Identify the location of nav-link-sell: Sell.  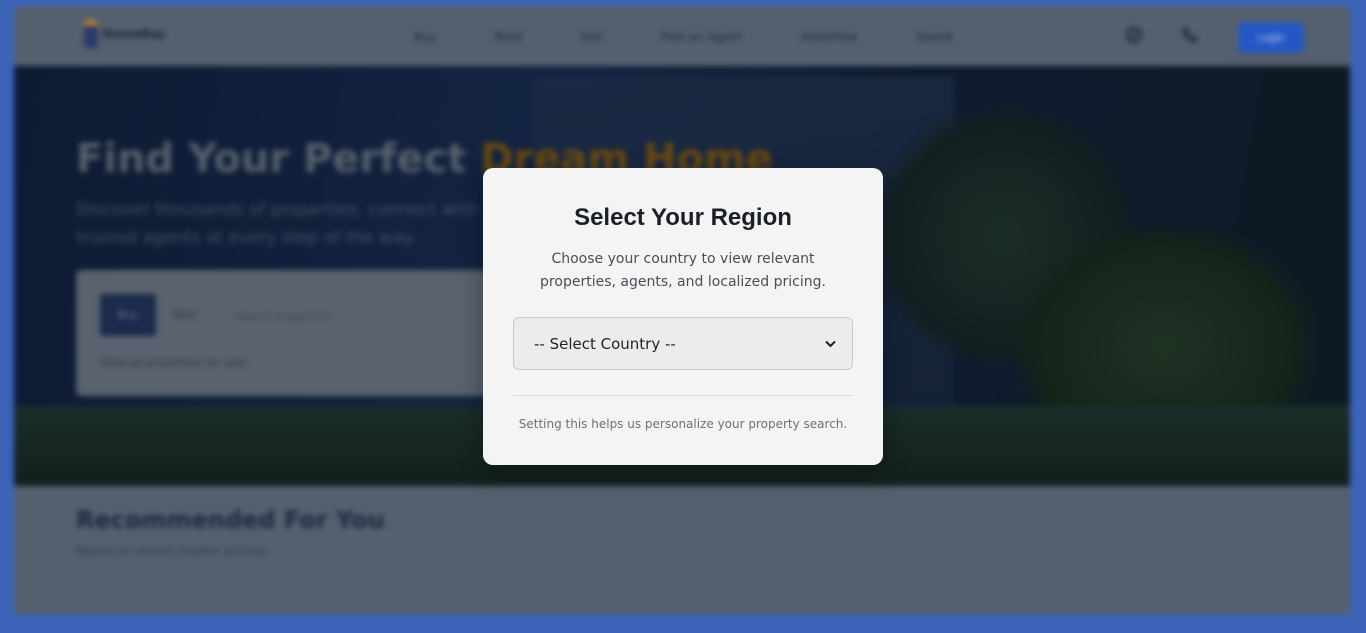
(591, 37).